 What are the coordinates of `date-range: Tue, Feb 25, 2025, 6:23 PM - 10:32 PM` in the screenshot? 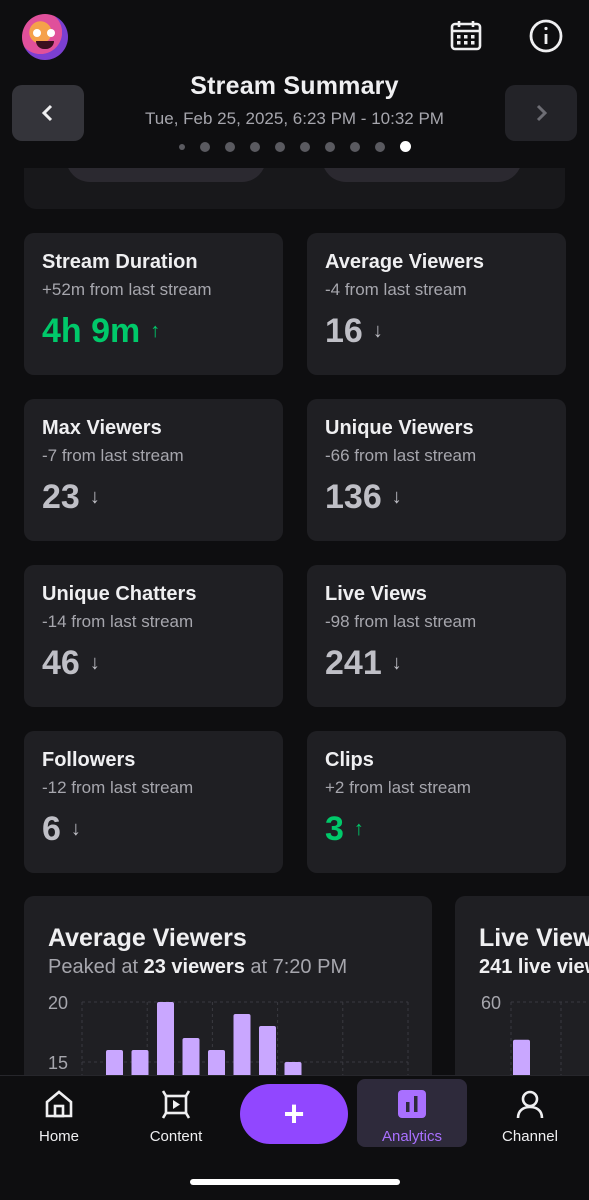 It's located at (294, 118).